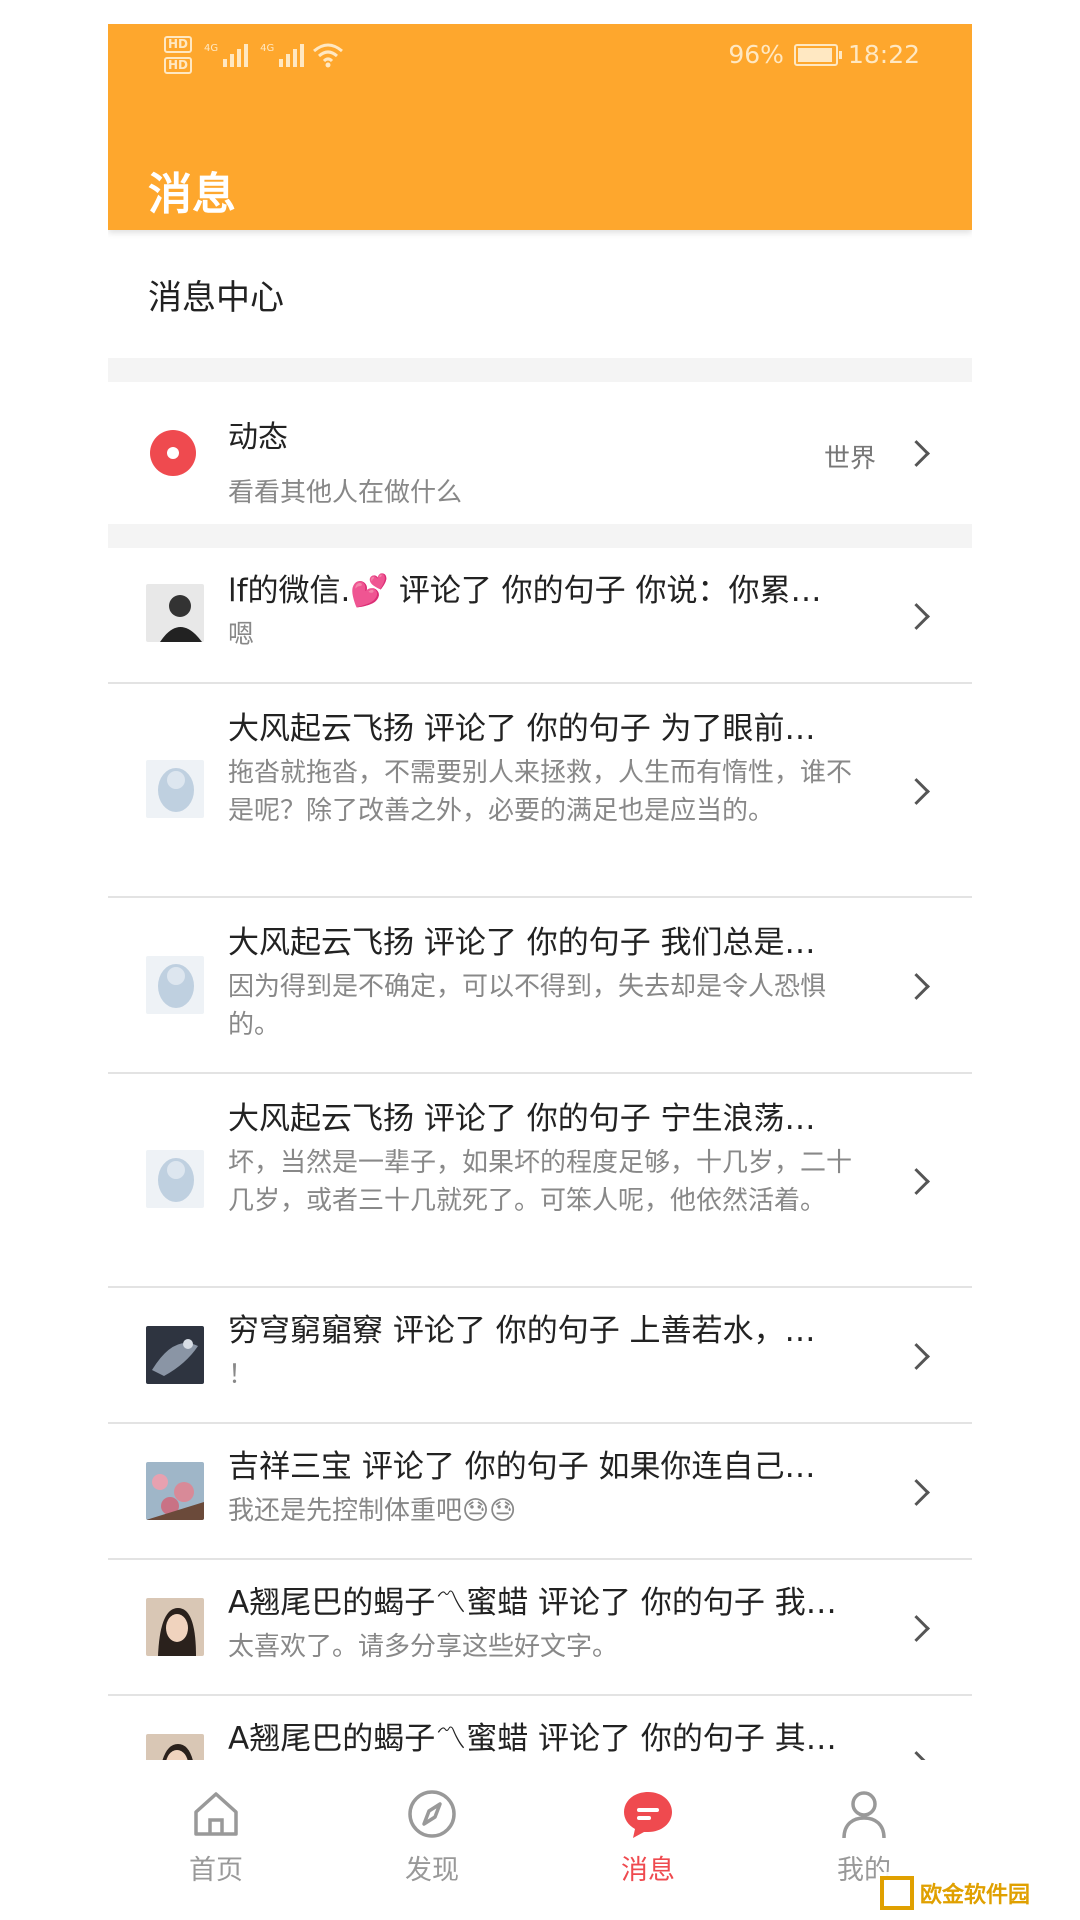  Describe the element at coordinates (173, 453) in the screenshot. I see `feed-dot-icon` at that location.